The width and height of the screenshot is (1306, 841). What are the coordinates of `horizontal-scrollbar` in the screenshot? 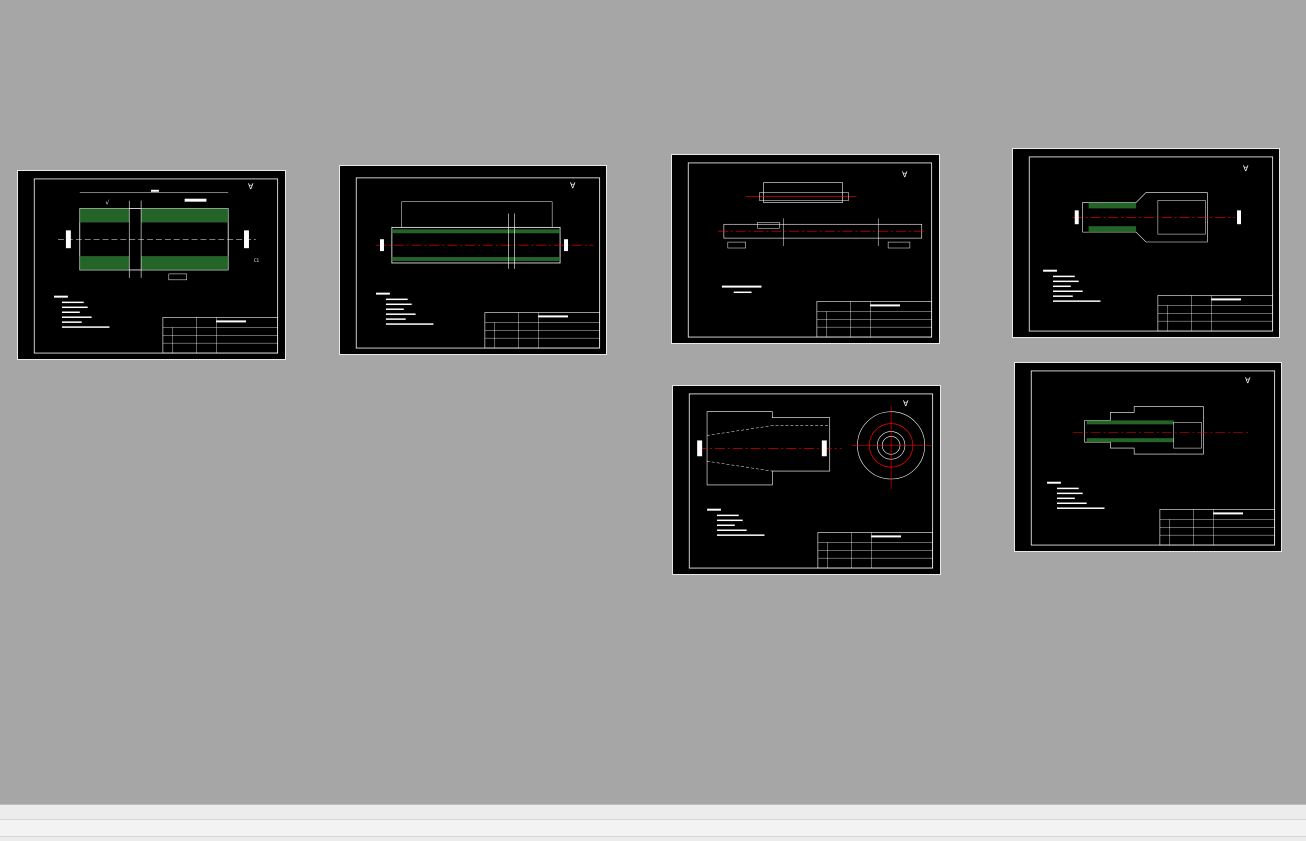 It's located at (653, 828).